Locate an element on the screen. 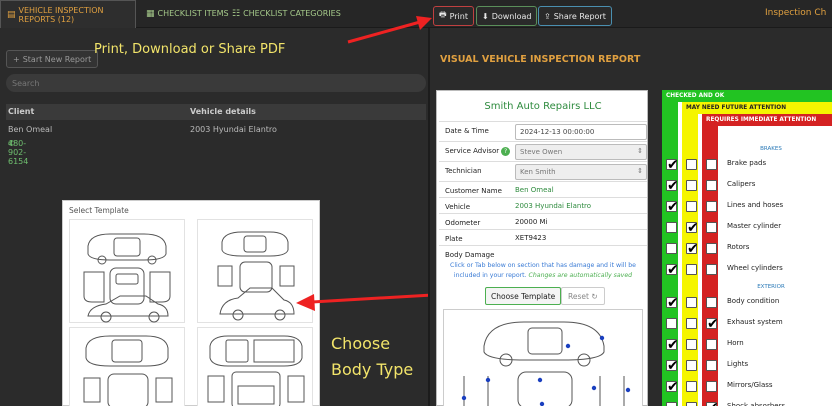 The width and height of the screenshot is (832, 406). car-diagram-icon is located at coordinates (546, 363).